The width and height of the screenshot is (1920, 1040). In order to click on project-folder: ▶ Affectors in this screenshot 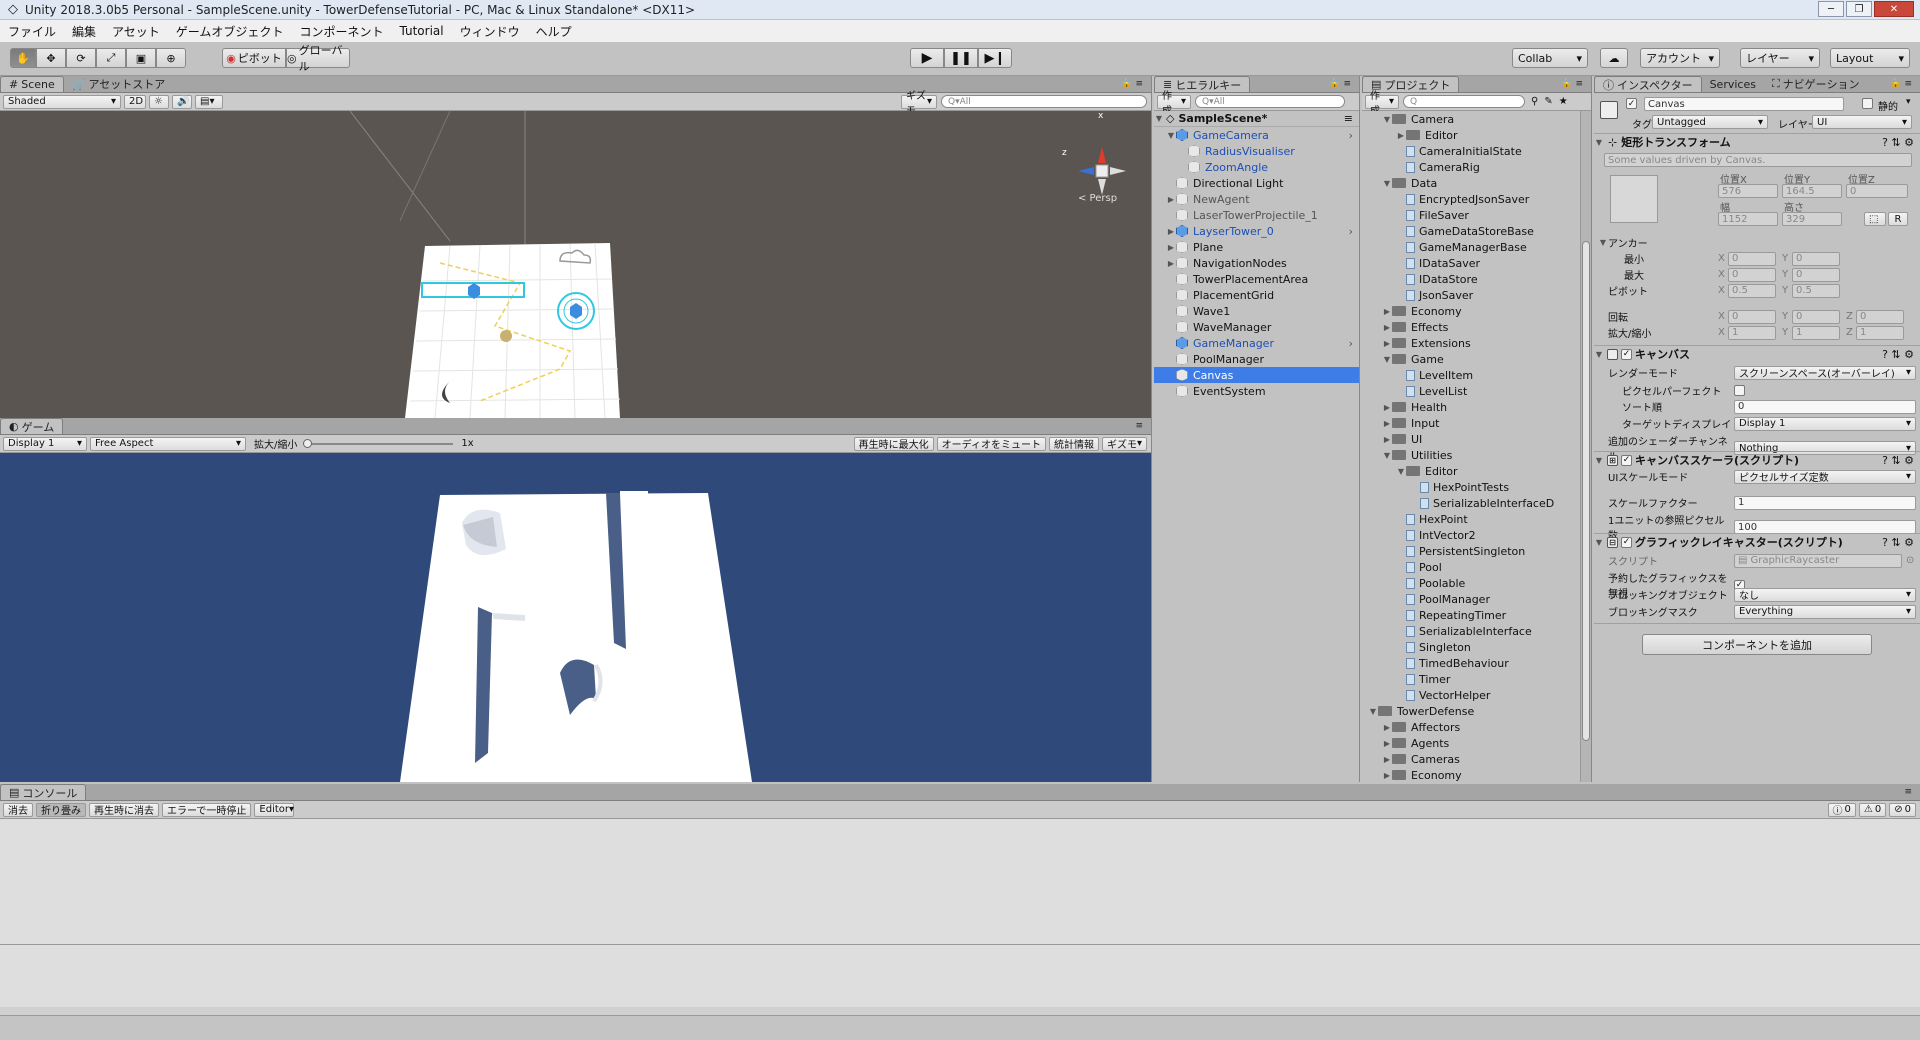, I will do `click(1470, 727)`.